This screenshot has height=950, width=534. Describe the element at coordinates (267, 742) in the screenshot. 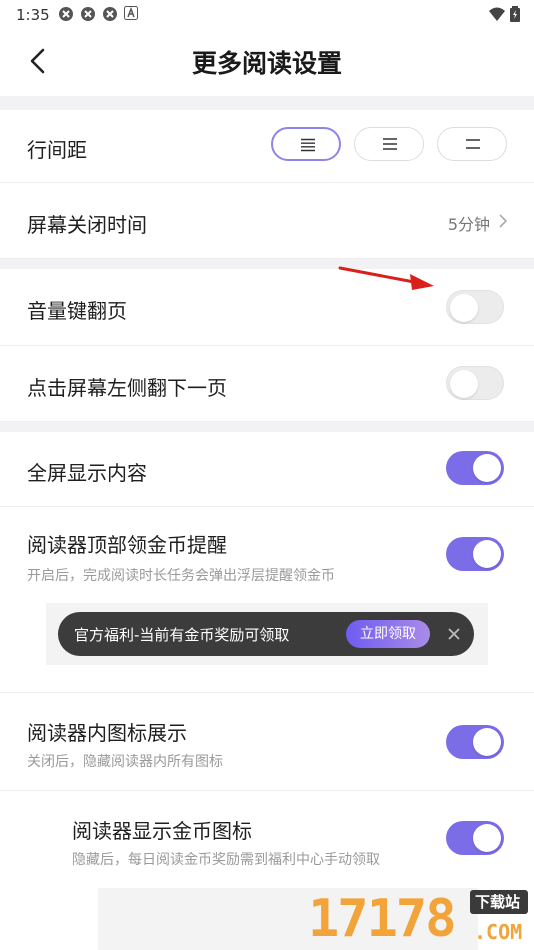

I see `icon-display-row: 阅读器内图标展示 关闭后，隐藏阅读器内所有图标` at that location.